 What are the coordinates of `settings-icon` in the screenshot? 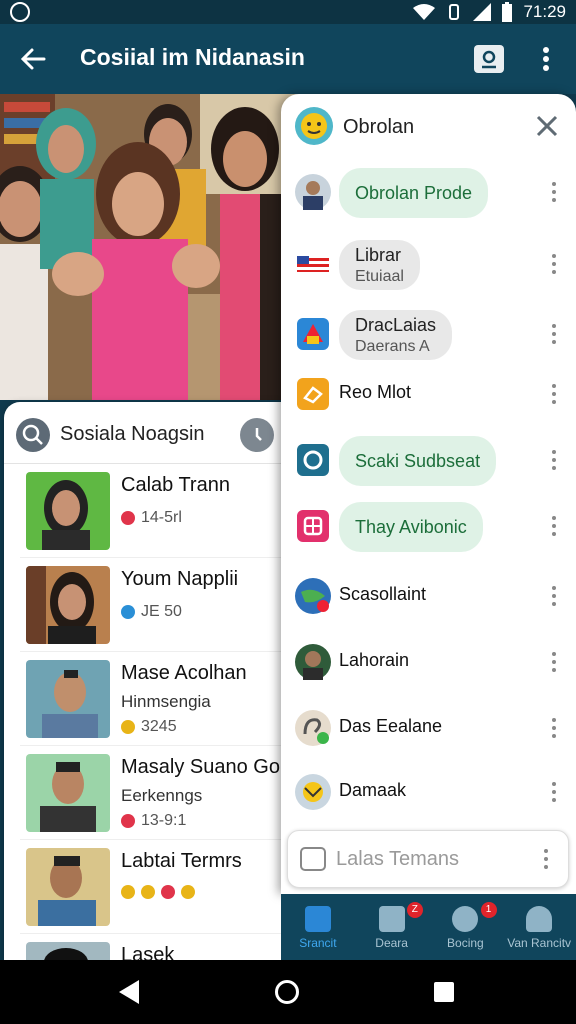 It's located at (313, 460).